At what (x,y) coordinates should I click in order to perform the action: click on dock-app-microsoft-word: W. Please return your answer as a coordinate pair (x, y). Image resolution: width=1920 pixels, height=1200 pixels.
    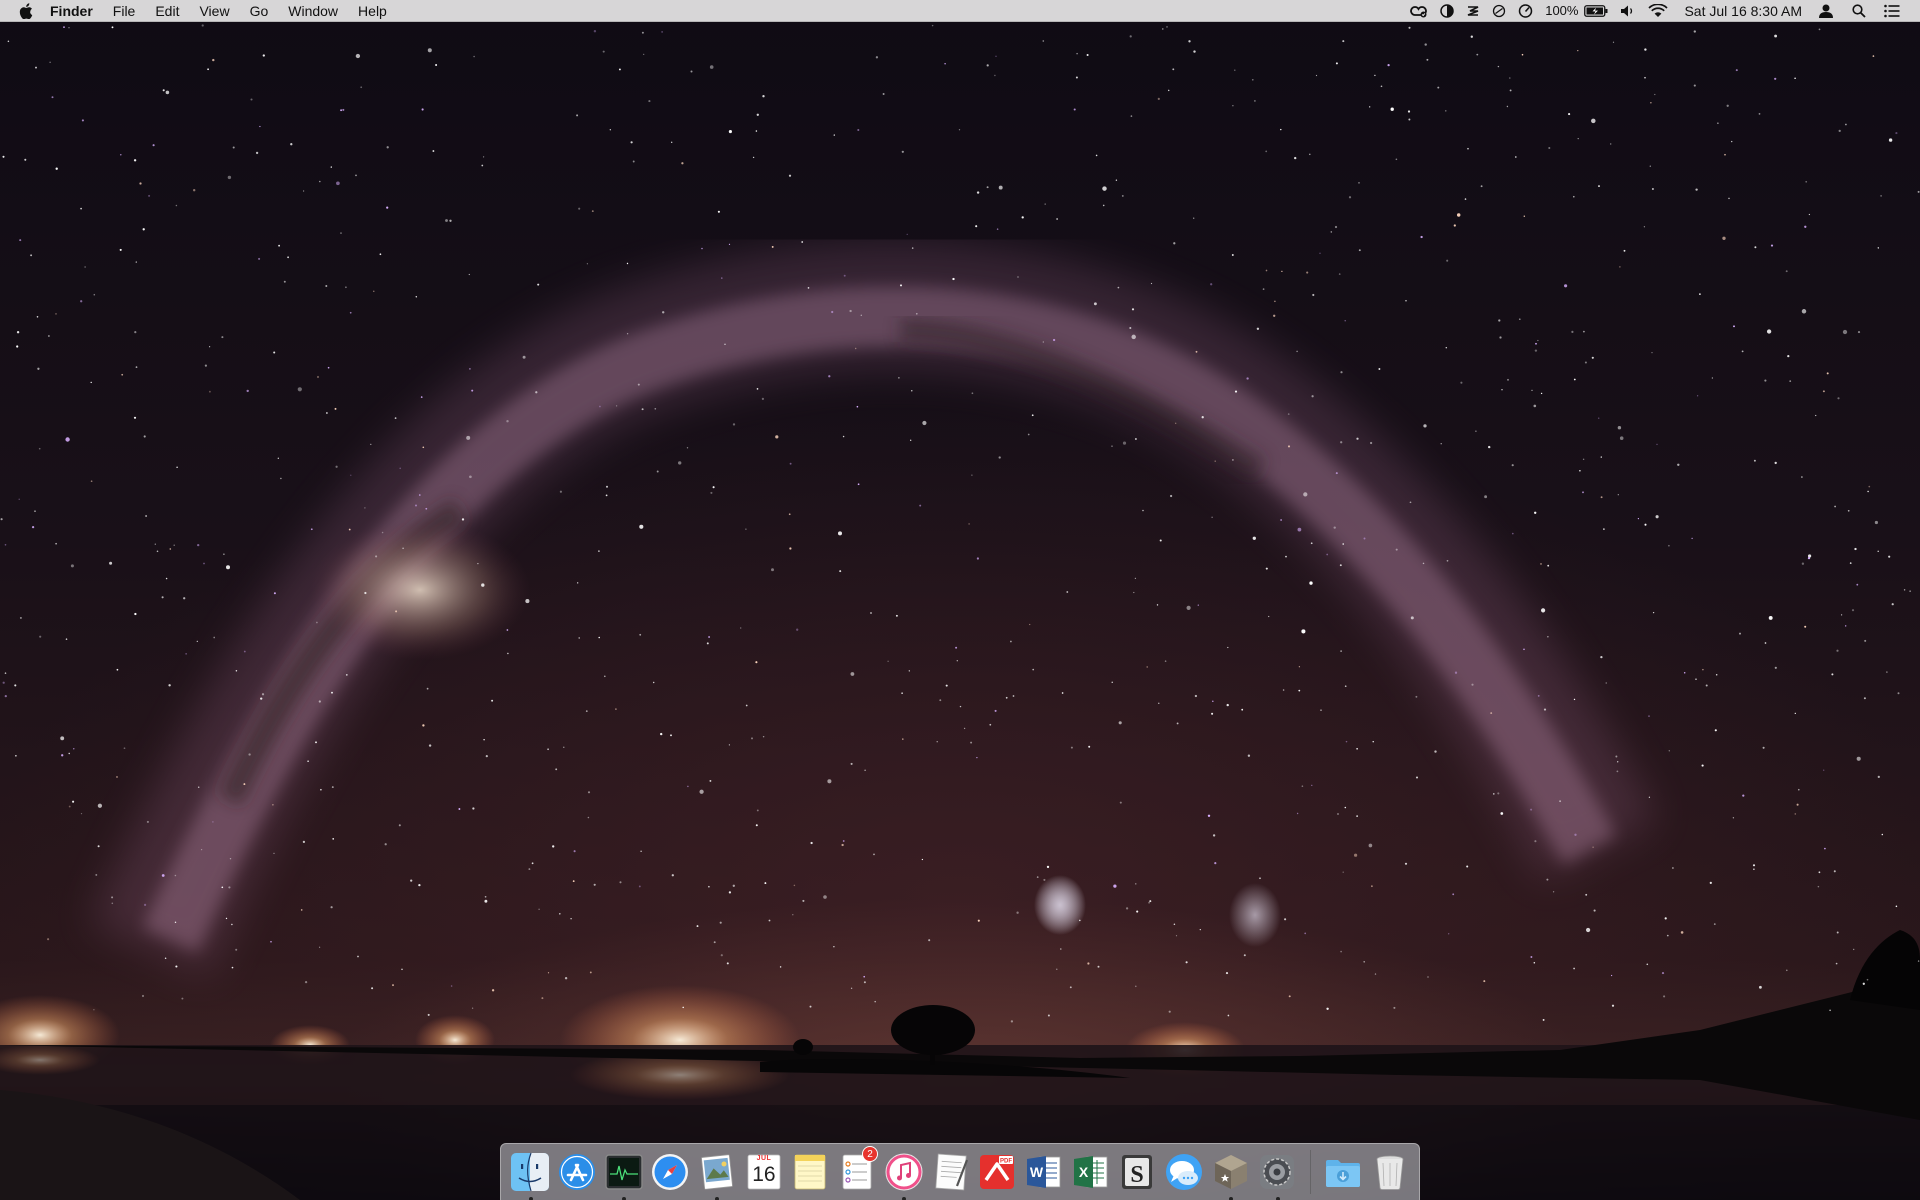
    Looking at the image, I should click on (1044, 1172).